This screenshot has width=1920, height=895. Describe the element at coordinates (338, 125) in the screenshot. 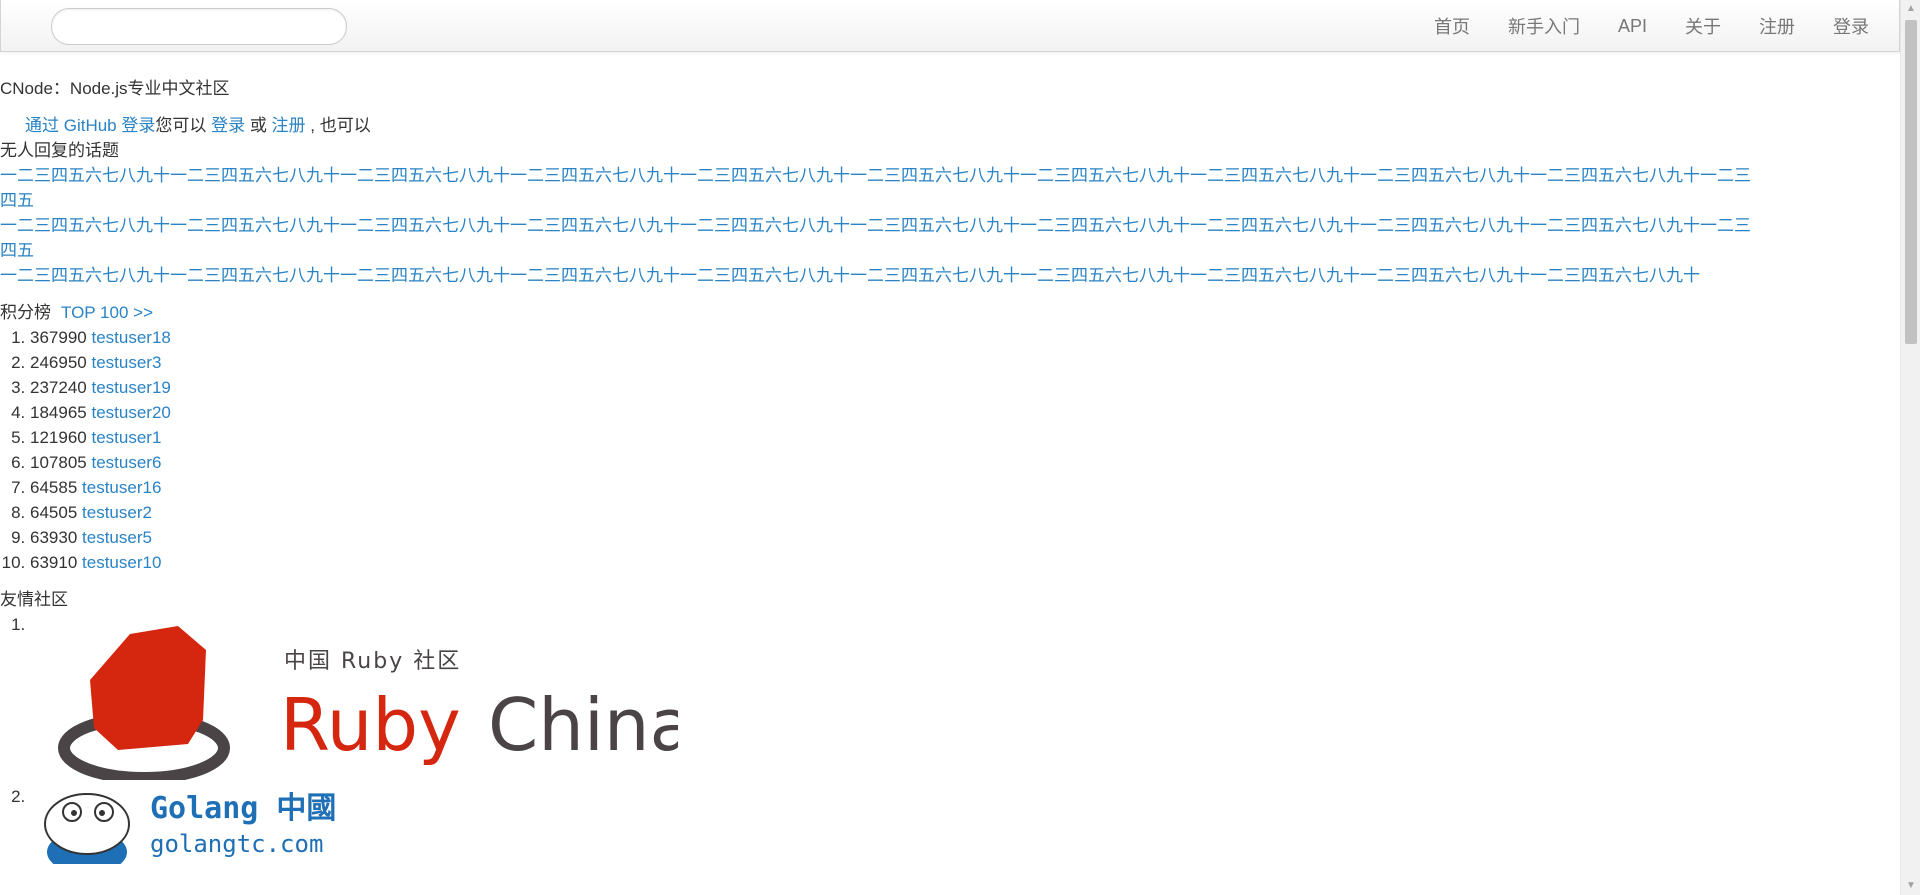

I see `auth-text-3: , 也可以` at that location.